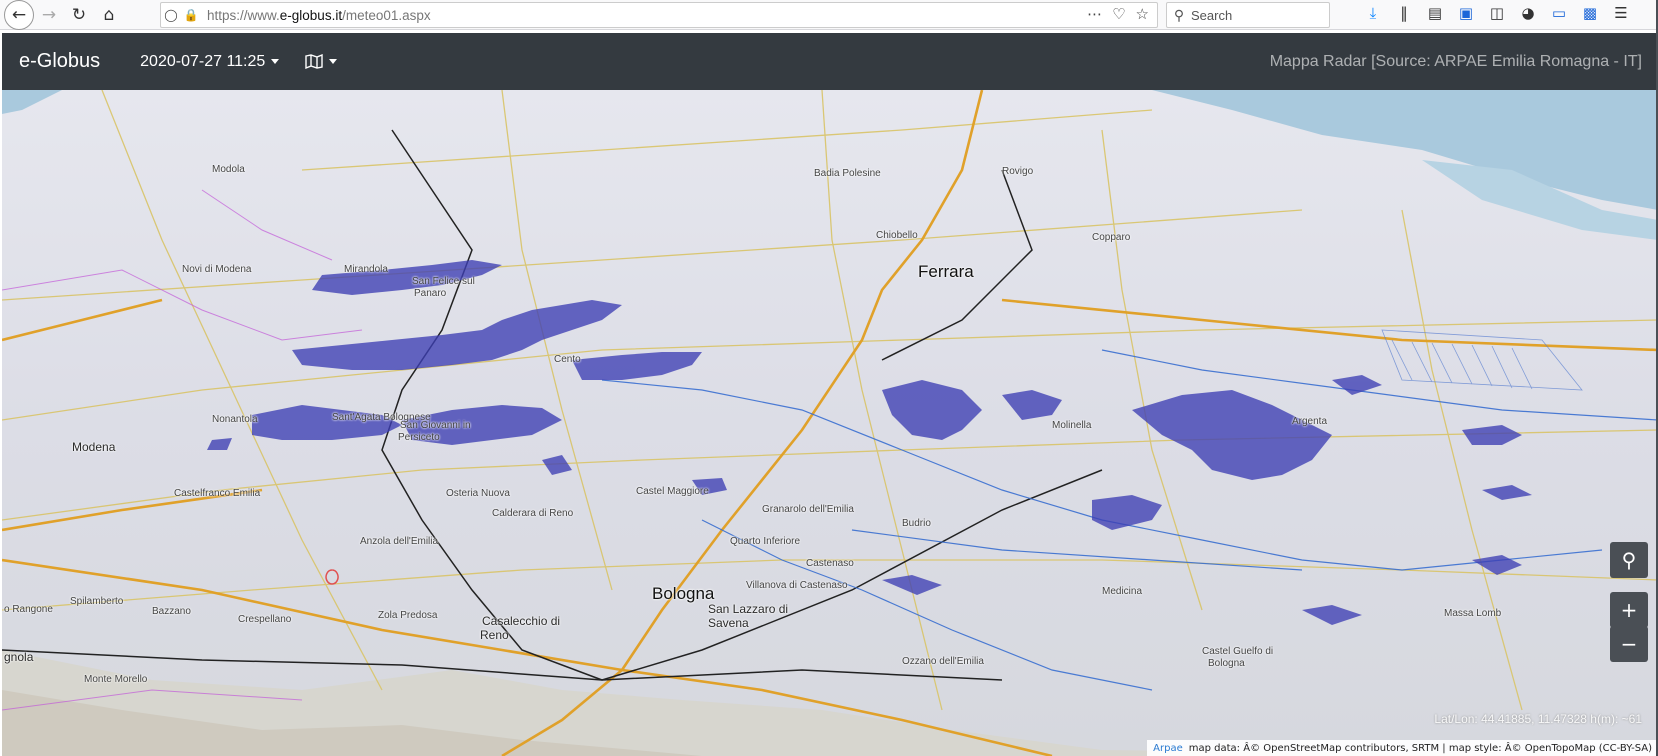 Image resolution: width=1658 pixels, height=756 pixels. What do you see at coordinates (1621, 13) in the screenshot?
I see `menu-icon: ☰` at bounding box center [1621, 13].